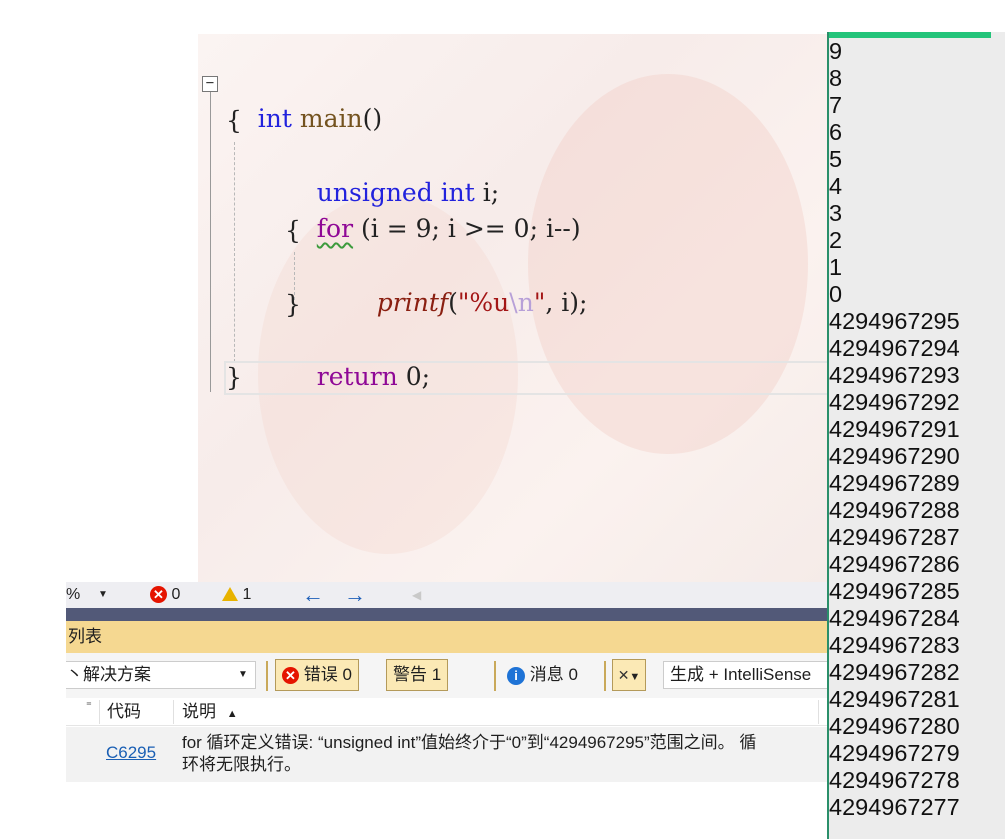  I want to click on error-list-column-header: ⁼ 代码 说明 ▲, so click(446, 712).